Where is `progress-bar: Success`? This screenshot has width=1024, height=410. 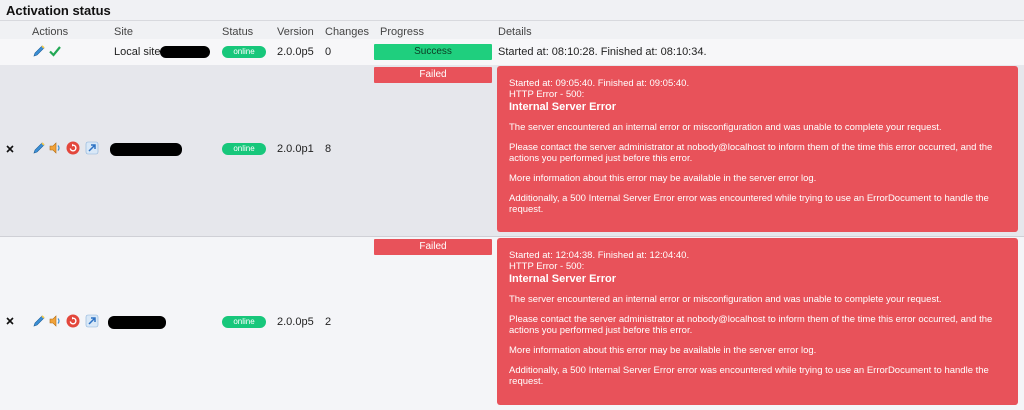 progress-bar: Success is located at coordinates (433, 52).